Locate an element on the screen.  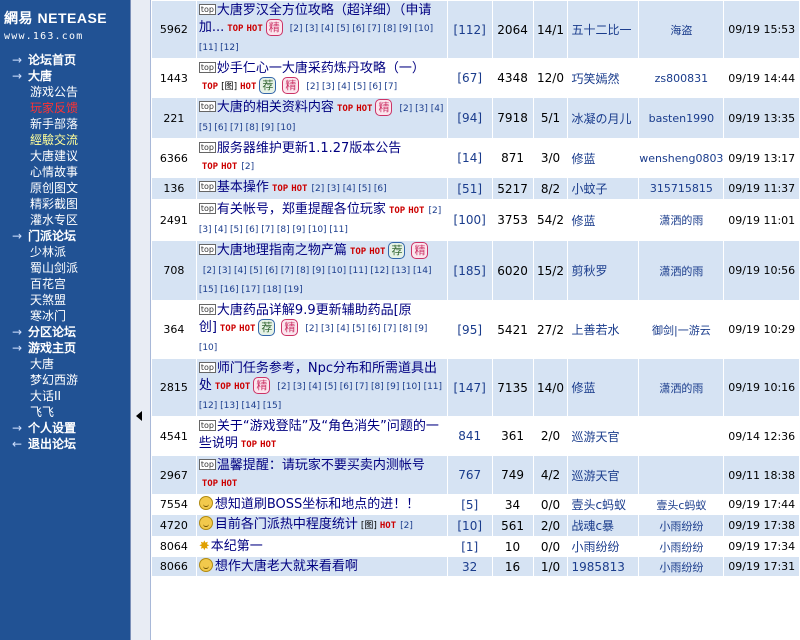
topic-title-link: 目前各门派热中程度统计 is located at coordinates (286, 524).